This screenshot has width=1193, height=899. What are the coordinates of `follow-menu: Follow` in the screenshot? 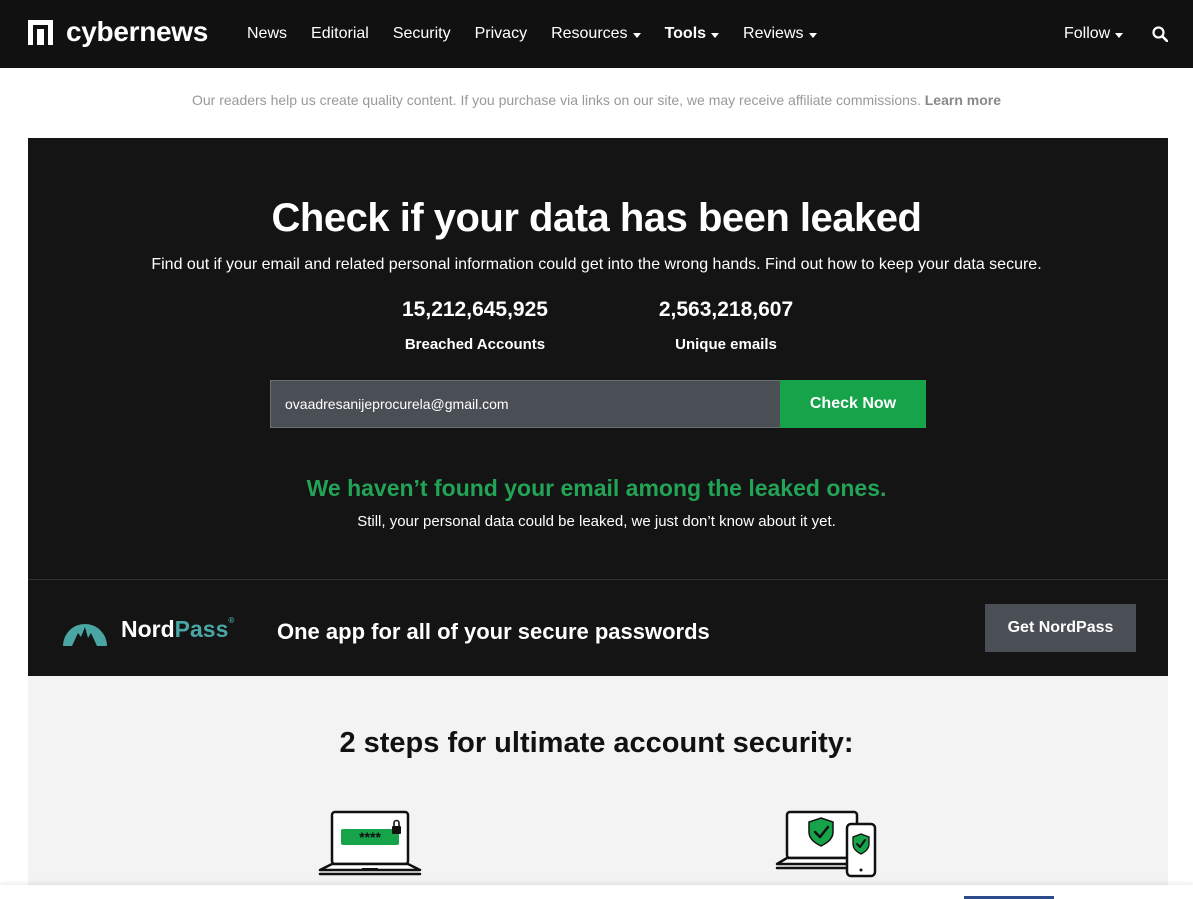 It's located at (1094, 34).